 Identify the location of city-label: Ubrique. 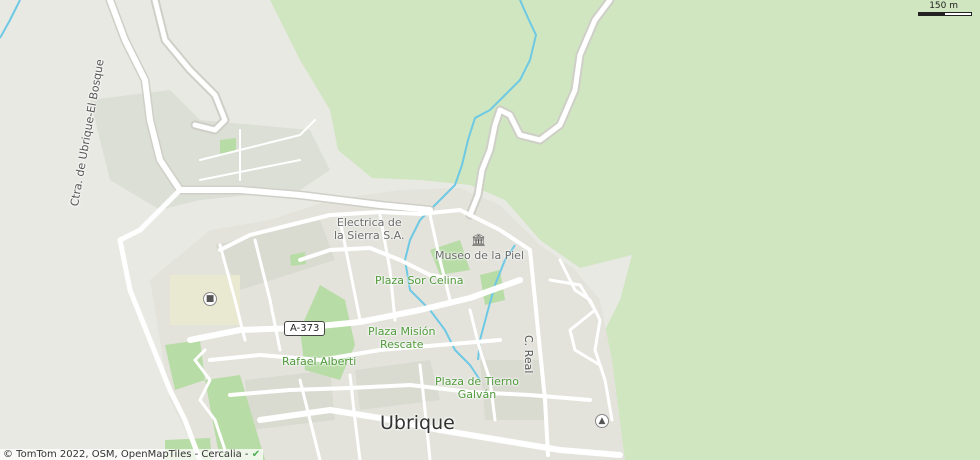
(417, 423).